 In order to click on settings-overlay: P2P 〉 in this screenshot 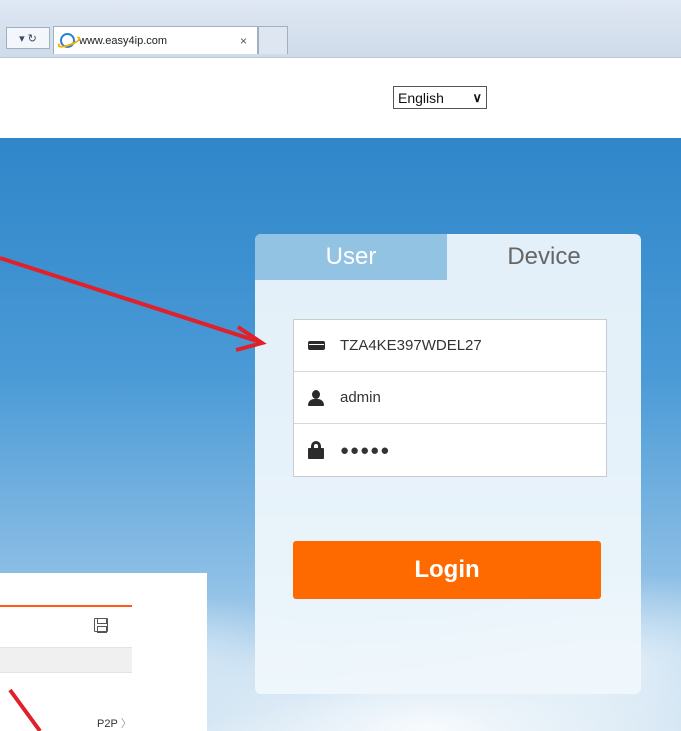, I will do `click(103, 652)`.